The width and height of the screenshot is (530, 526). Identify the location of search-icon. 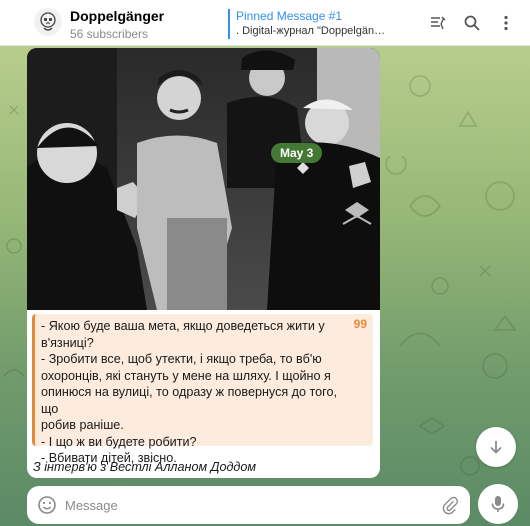
(472, 23).